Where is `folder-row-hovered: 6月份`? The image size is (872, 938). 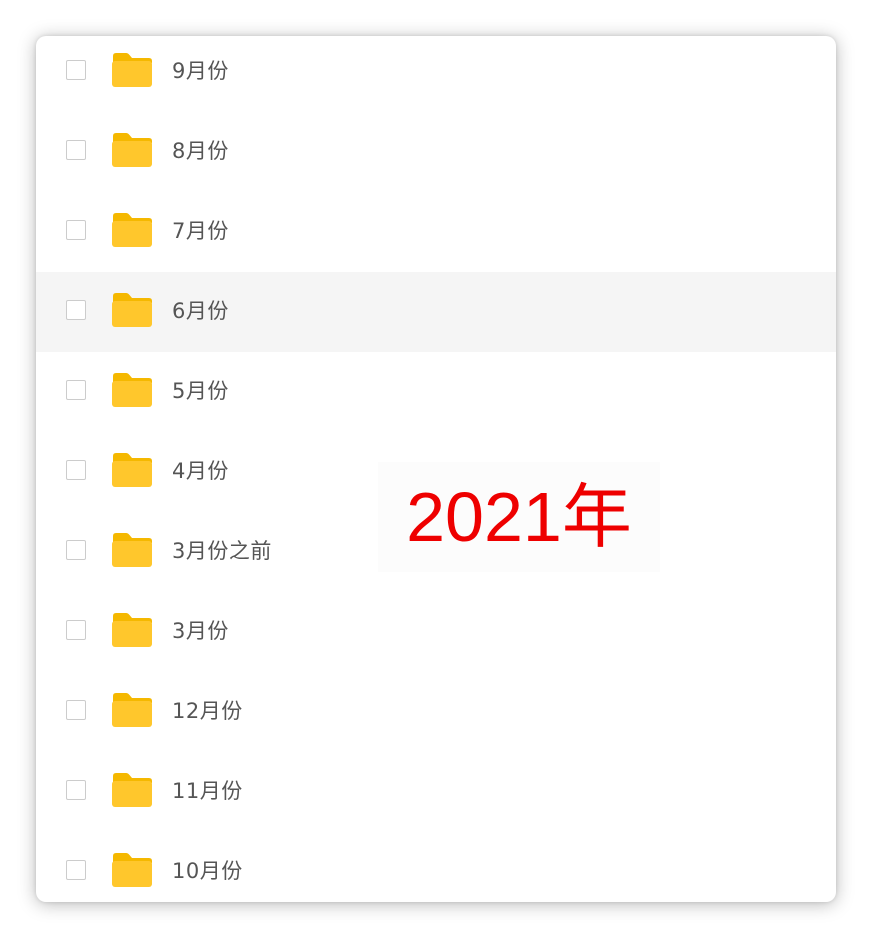
folder-row-hovered: 6月份 is located at coordinates (436, 312).